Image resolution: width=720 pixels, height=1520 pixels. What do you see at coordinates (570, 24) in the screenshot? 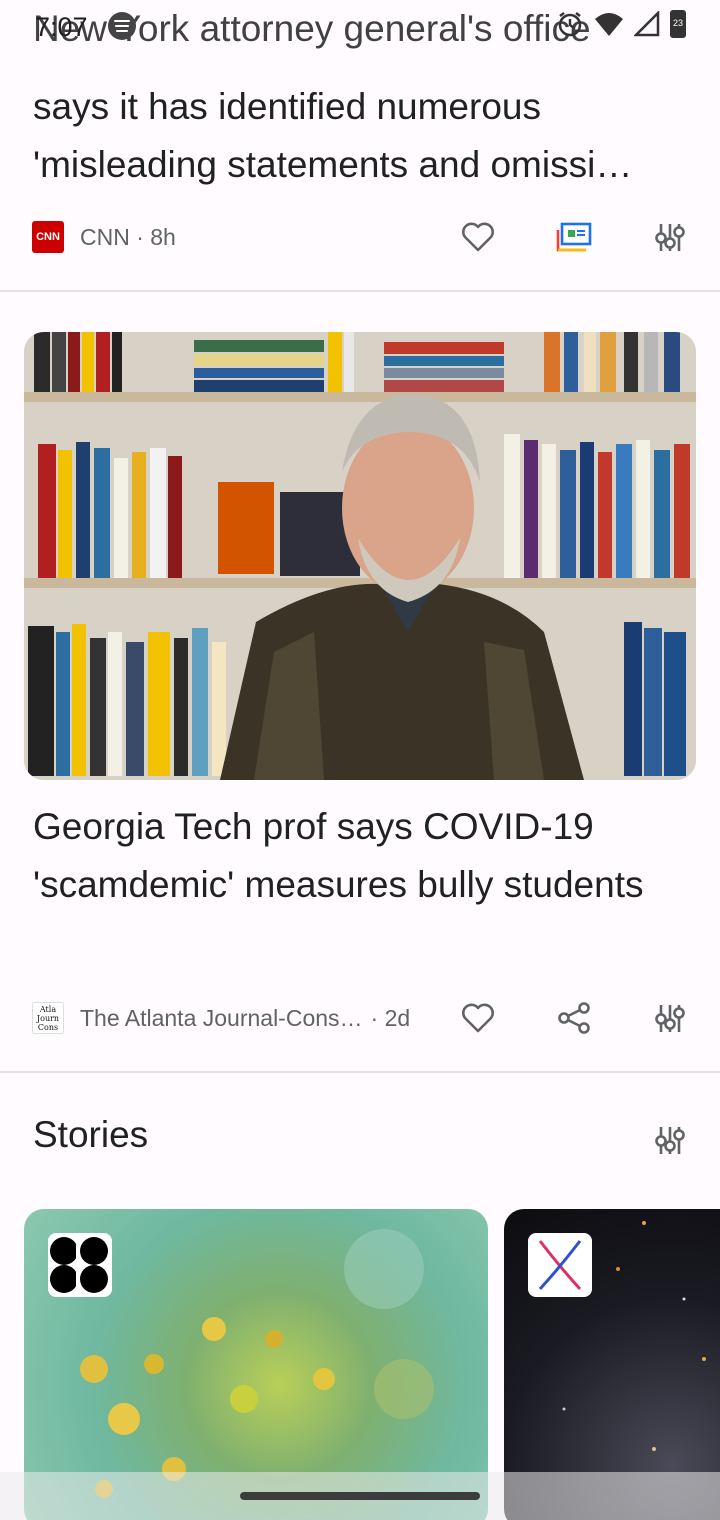
I see `alarm-icon` at bounding box center [570, 24].